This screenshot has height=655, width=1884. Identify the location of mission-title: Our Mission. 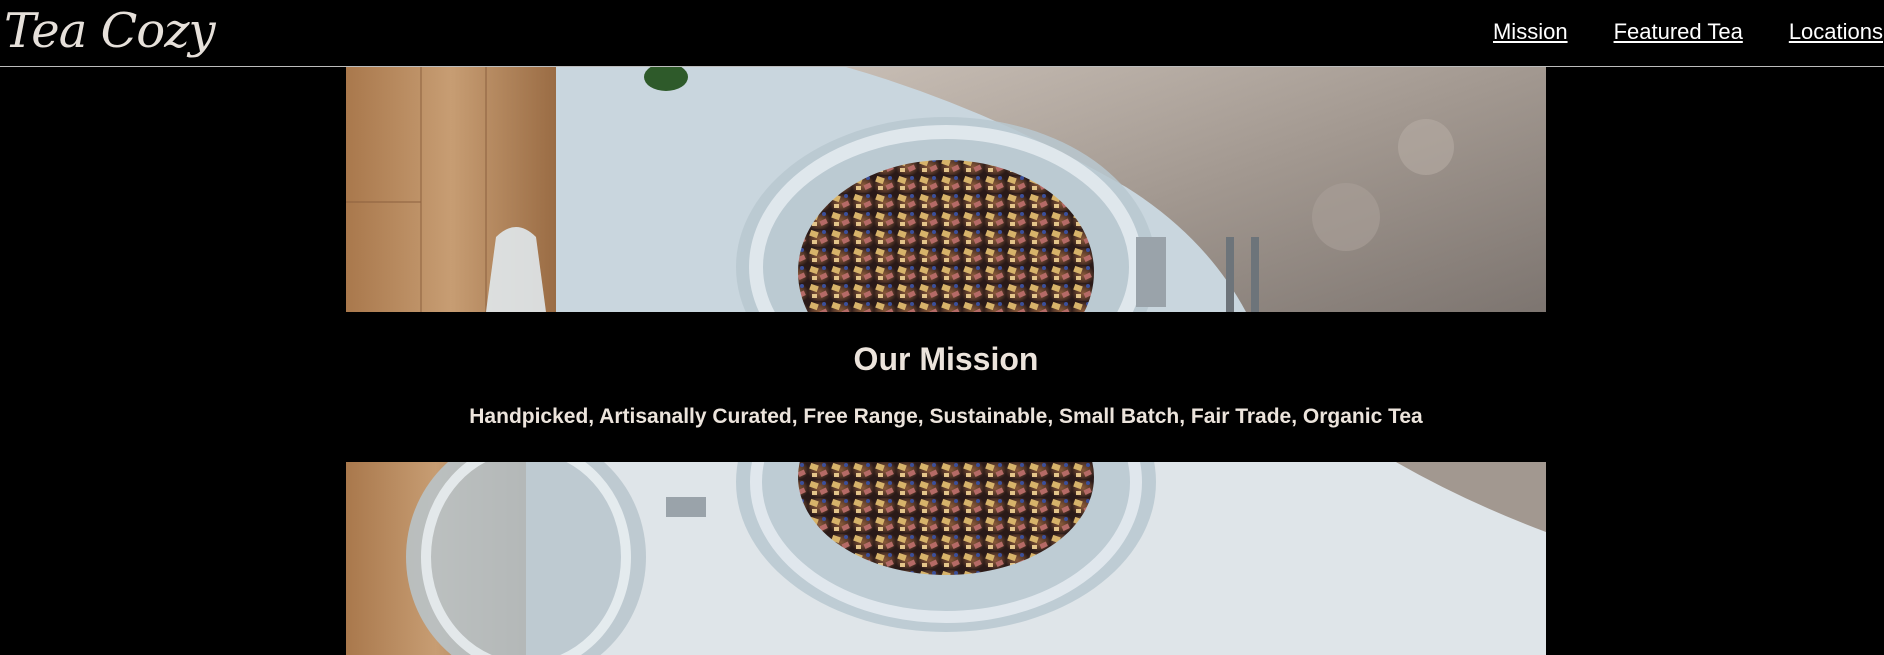
(946, 359).